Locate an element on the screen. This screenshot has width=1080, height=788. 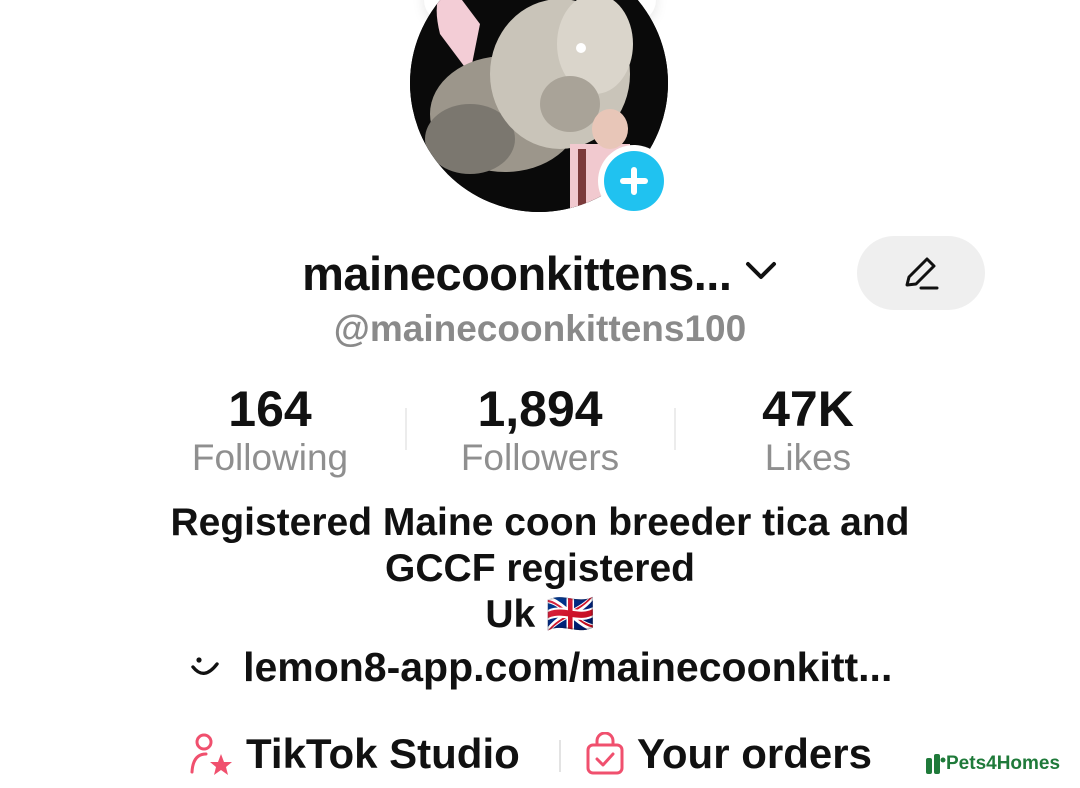
pencil-icon is located at coordinates (922, 273).